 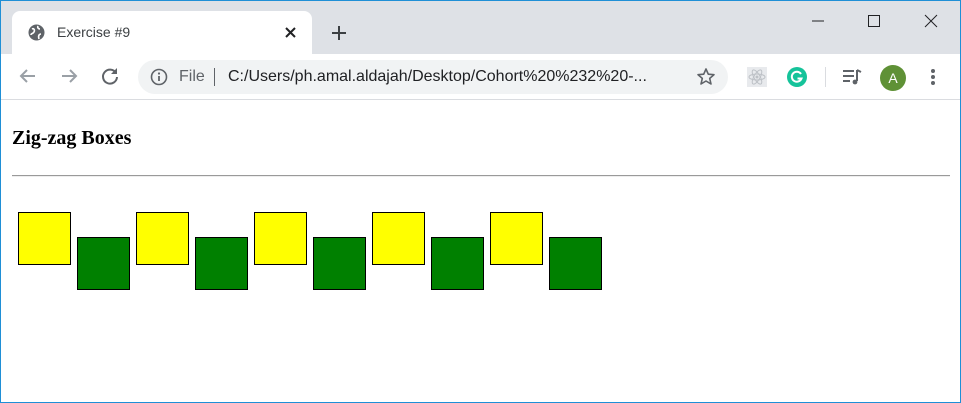 What do you see at coordinates (339, 33) in the screenshot?
I see `plus-icon` at bounding box center [339, 33].